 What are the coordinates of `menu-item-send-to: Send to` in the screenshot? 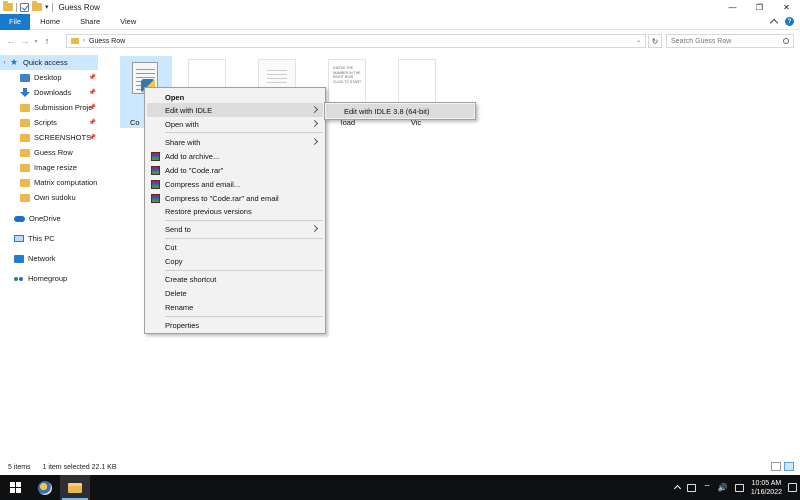 It's located at (235, 229).